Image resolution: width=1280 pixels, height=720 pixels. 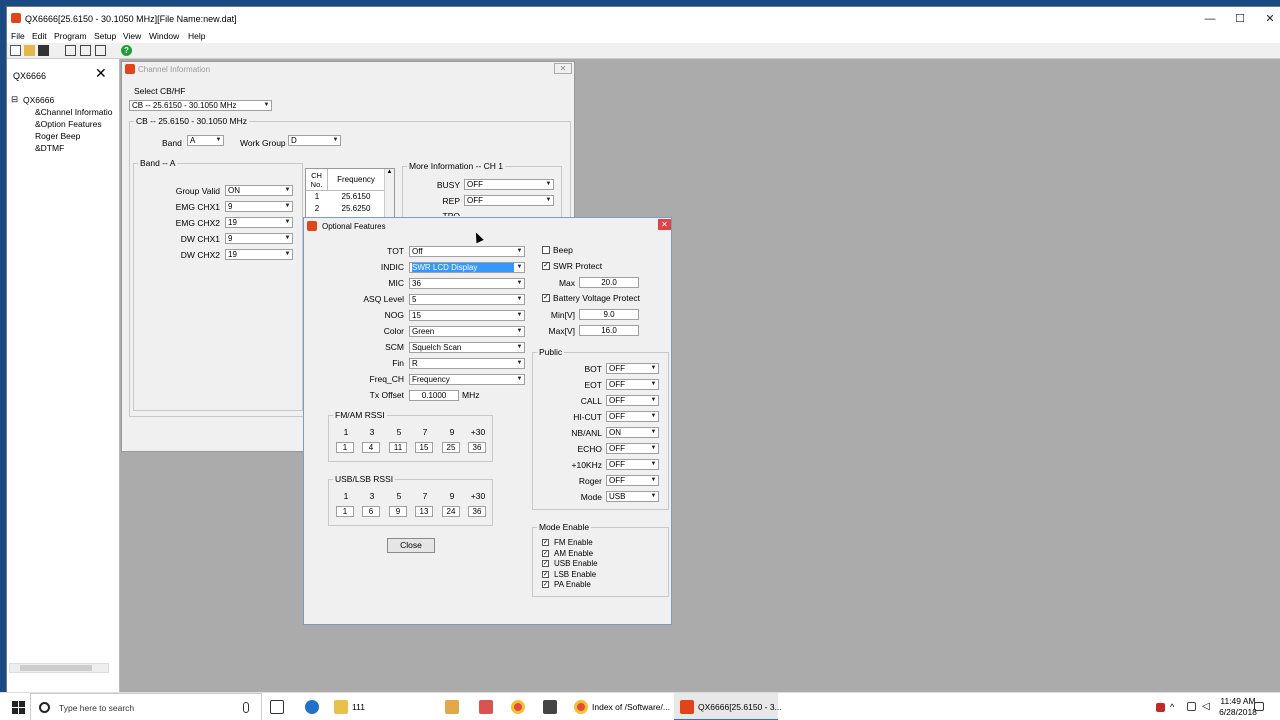 I want to click on sticky-notes-button, so click(x=452, y=706).